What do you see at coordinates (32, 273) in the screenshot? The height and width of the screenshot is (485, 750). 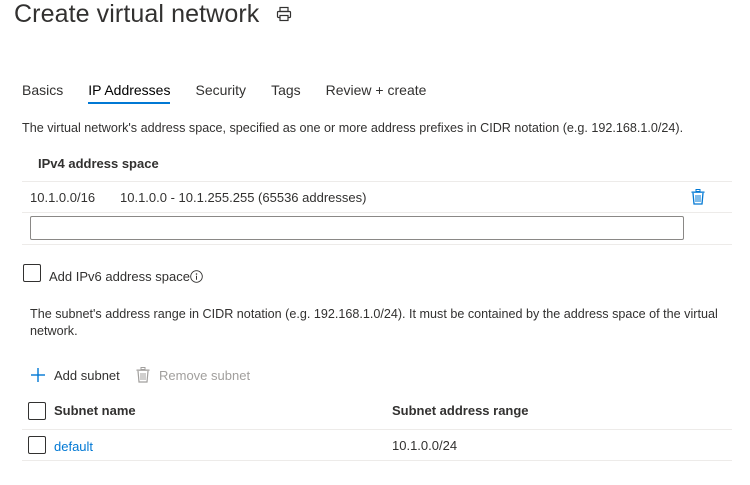 I see `ipv6-checkbox` at bounding box center [32, 273].